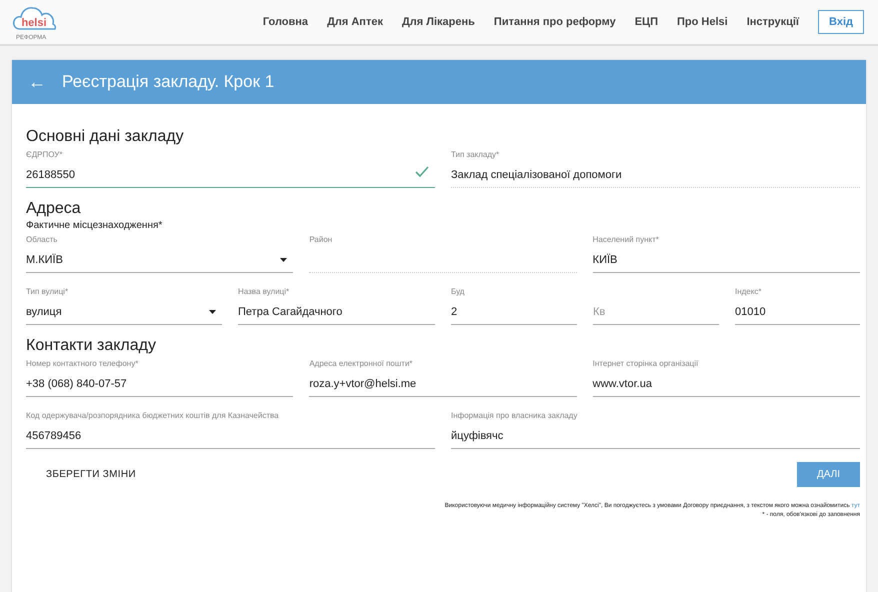 The image size is (878, 592). Describe the element at coordinates (702, 22) in the screenshot. I see `nav-link: Про Helsi` at that location.